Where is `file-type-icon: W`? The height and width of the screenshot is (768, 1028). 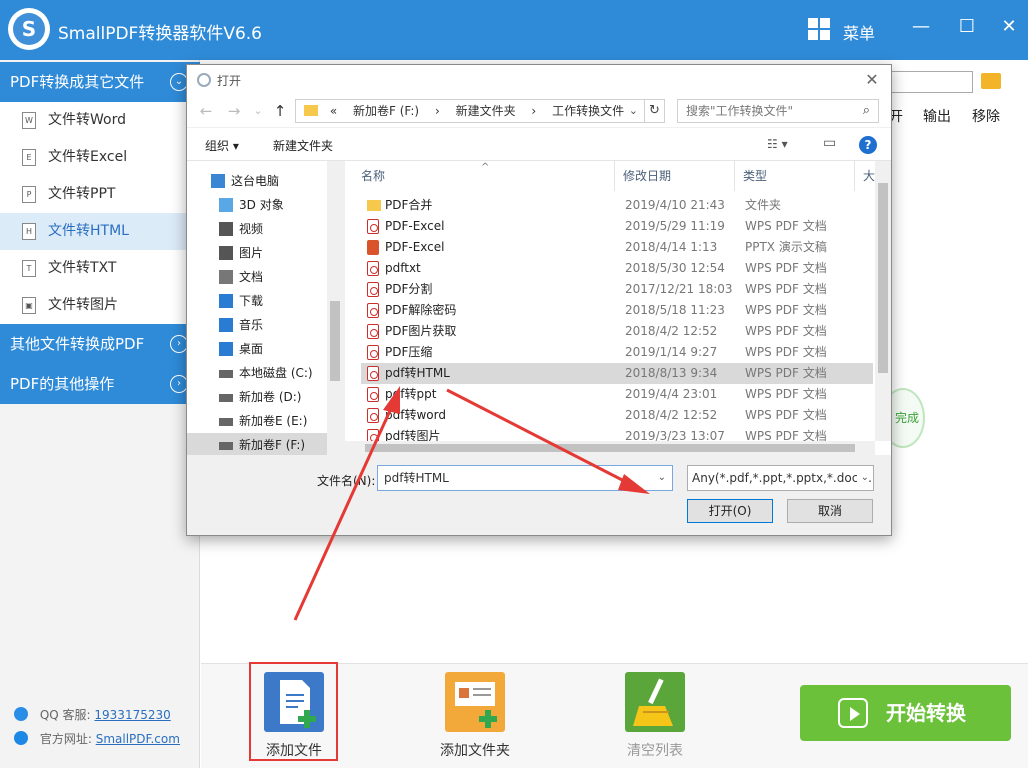
file-type-icon: W is located at coordinates (29, 120).